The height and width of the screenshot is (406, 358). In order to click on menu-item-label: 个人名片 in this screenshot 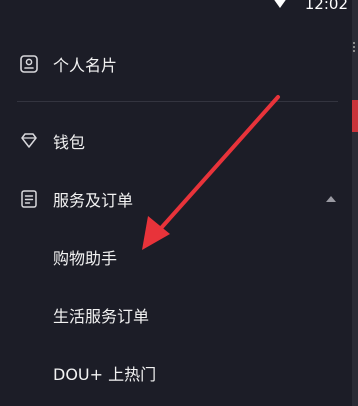, I will do `click(85, 65)`.